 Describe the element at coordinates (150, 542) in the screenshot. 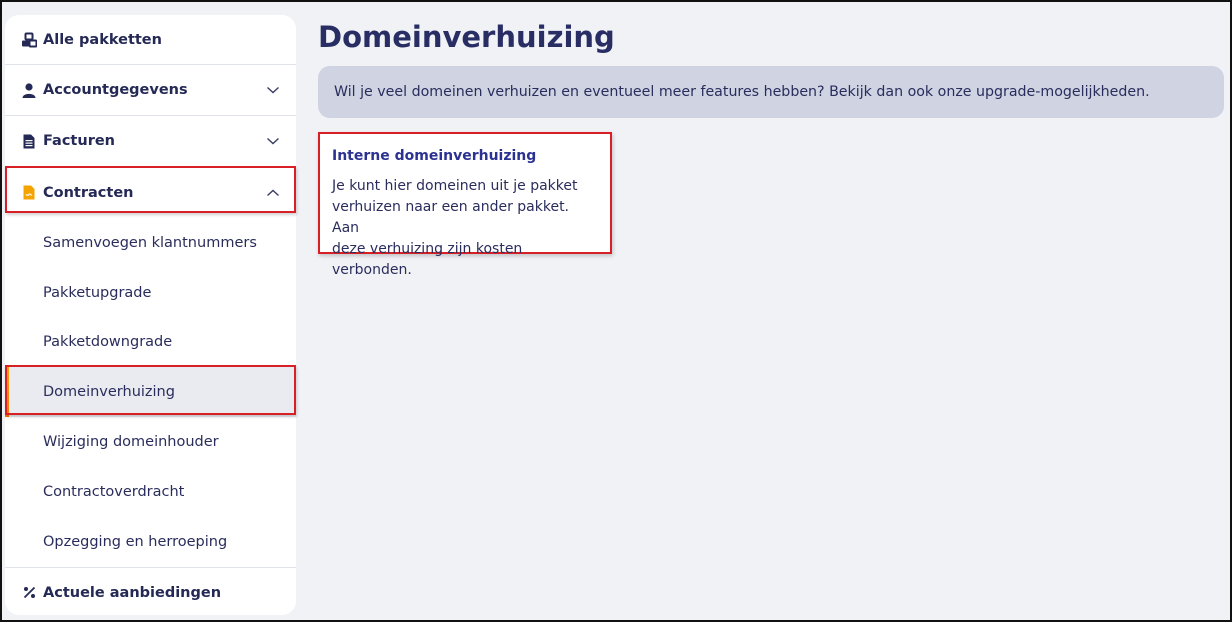

I see `sub-item-opzegging: Opzegging en herroeping` at that location.